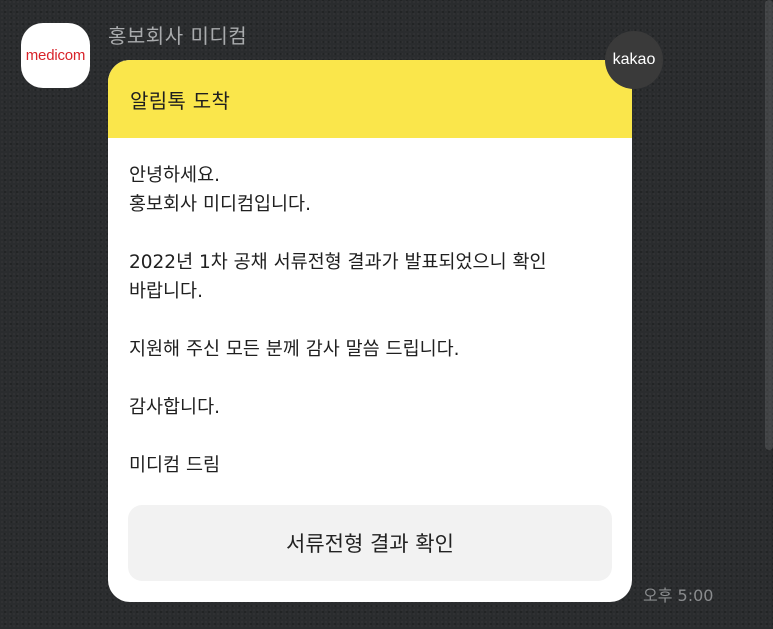  Describe the element at coordinates (769, 225) in the screenshot. I see `chat-scrollbar` at that location.